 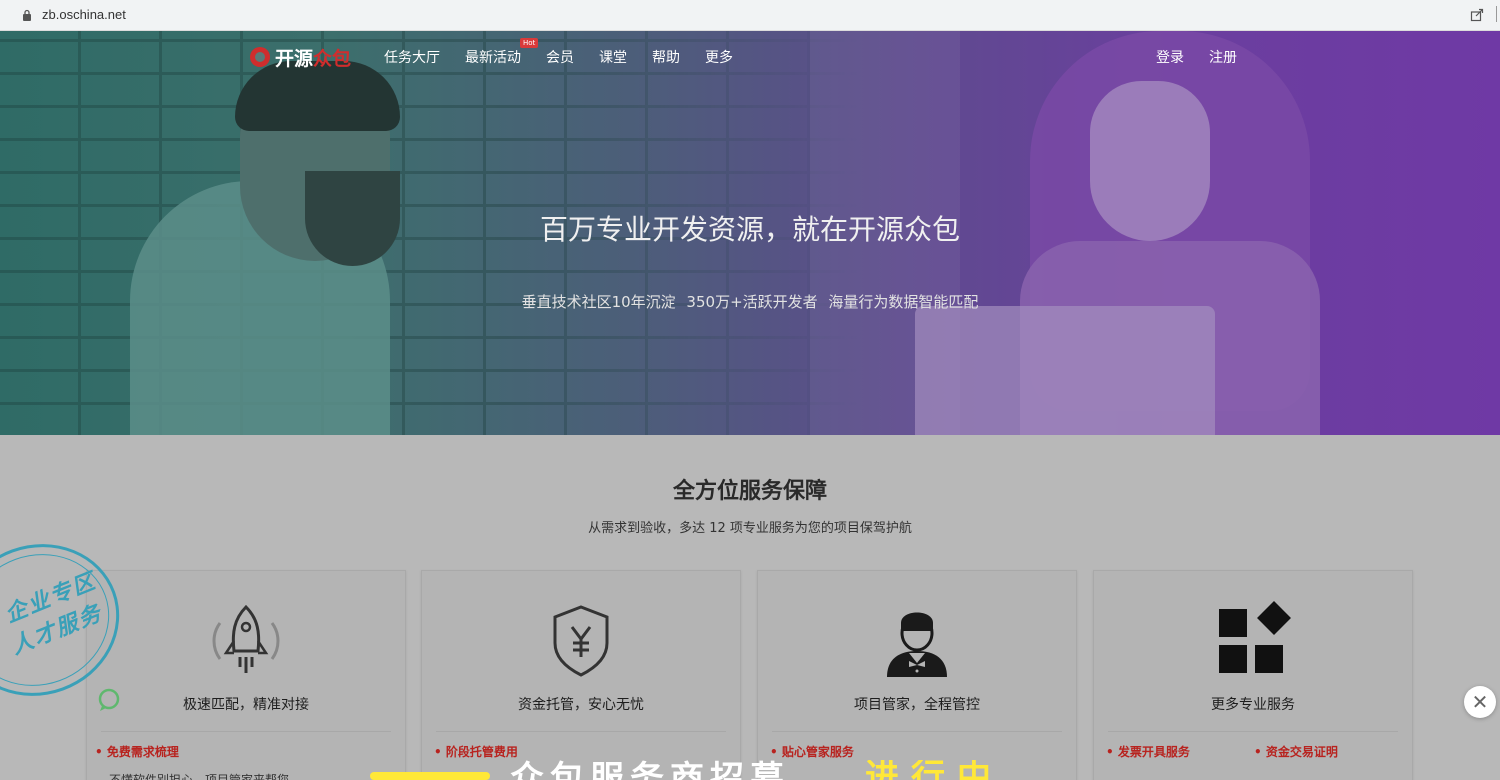 I want to click on shield-yen-icon, so click(x=581, y=641).